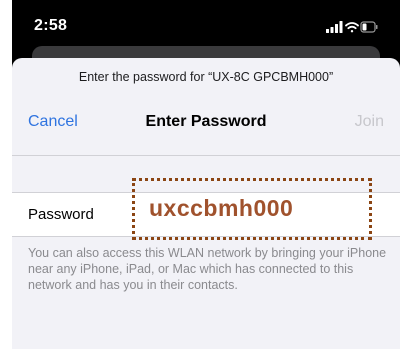  What do you see at coordinates (369, 27) in the screenshot?
I see `battery-icon` at bounding box center [369, 27].